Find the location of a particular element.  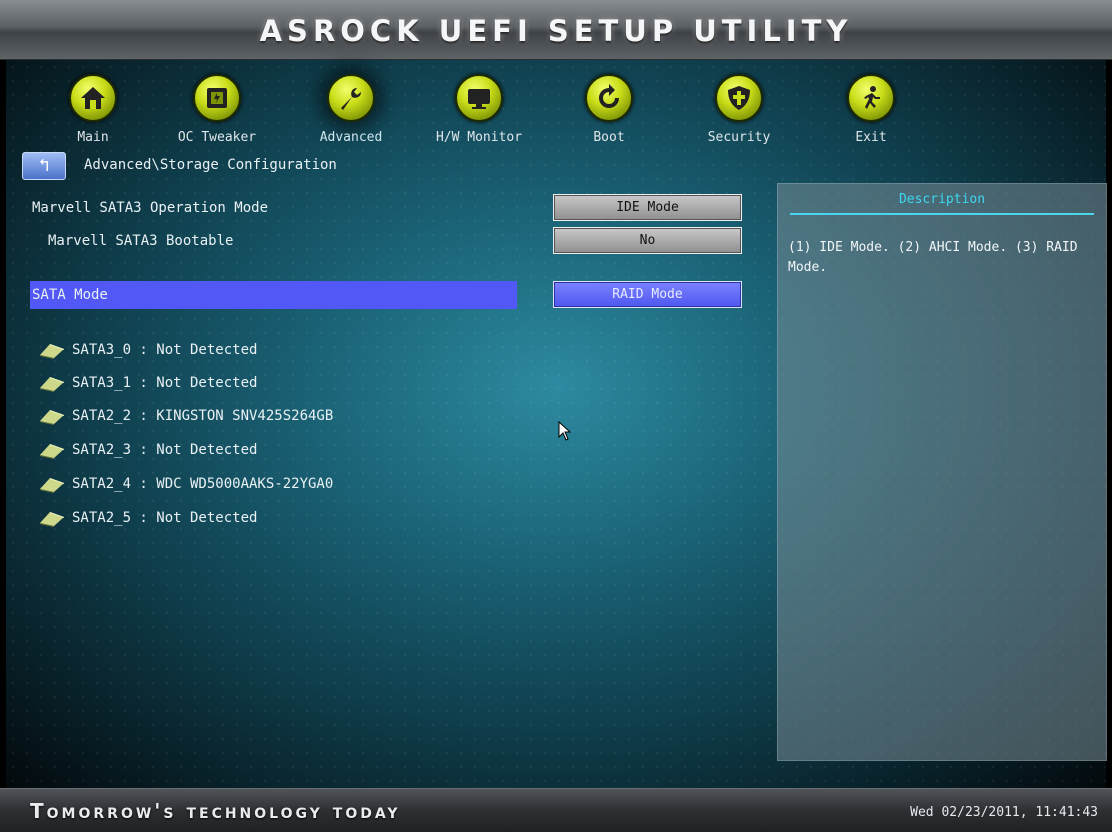

app-title: ASROCK UEFI SETUP UTILITY is located at coordinates (556, 31).